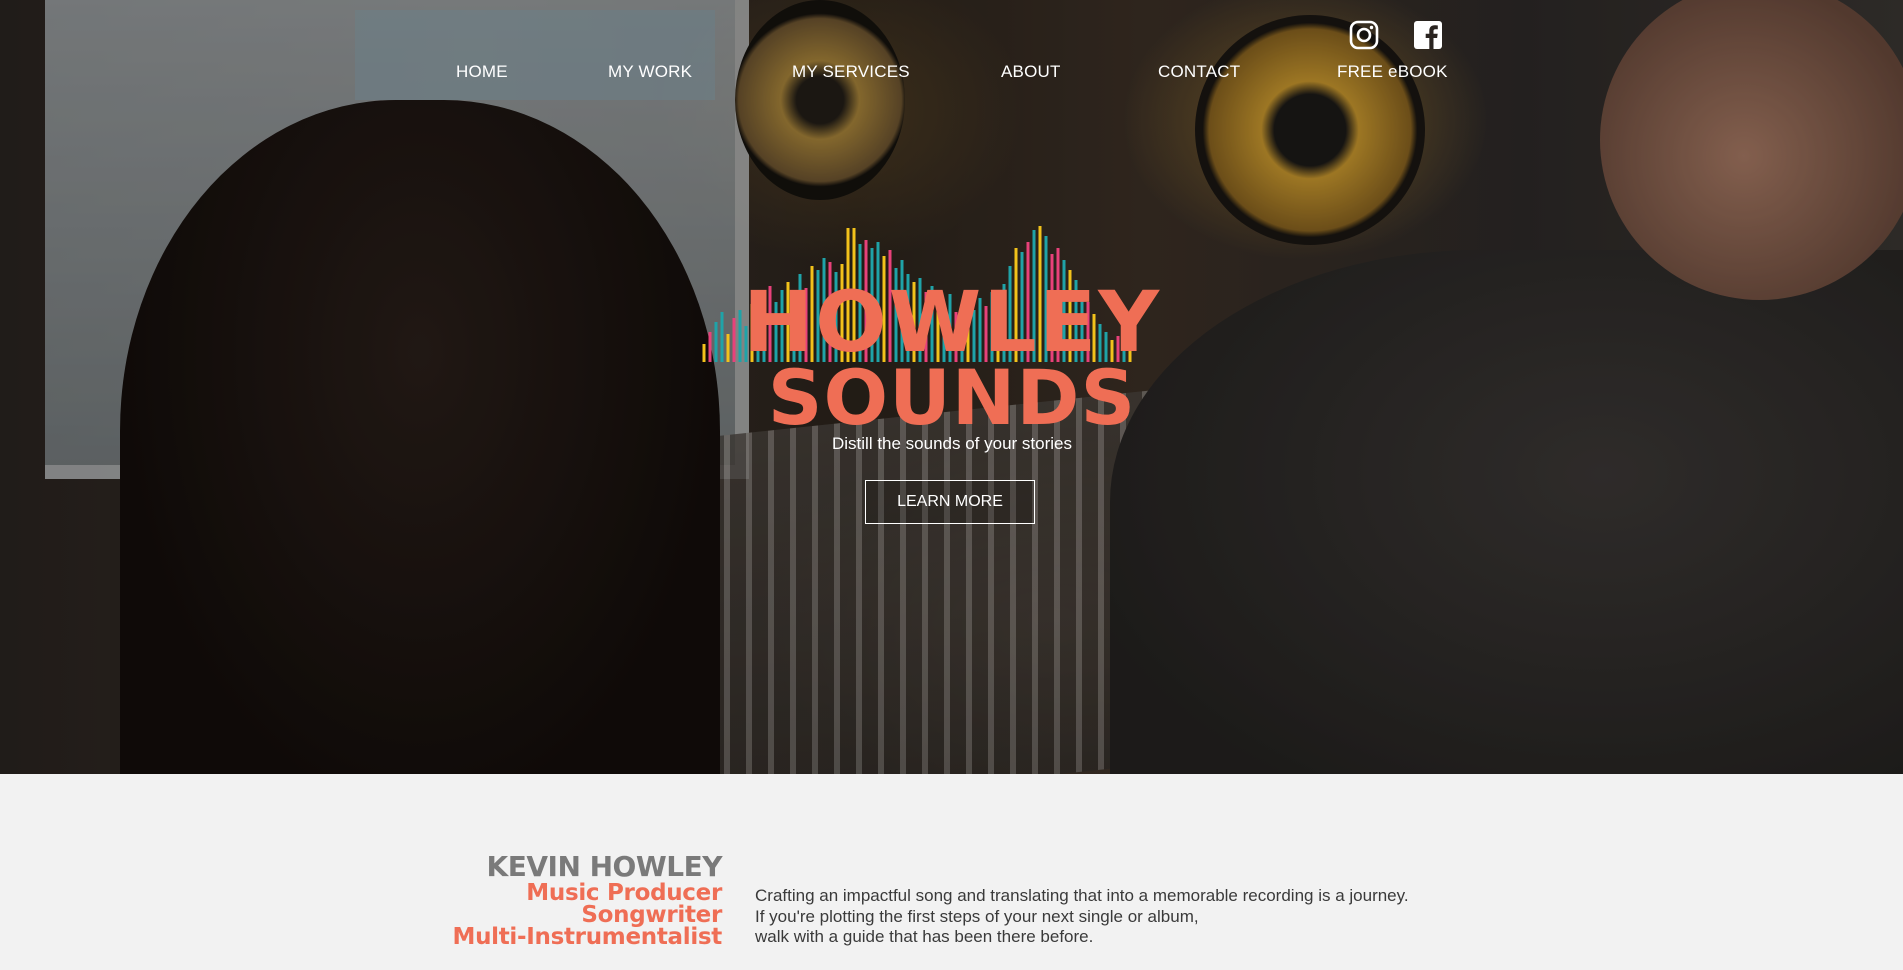 Image resolution: width=1903 pixels, height=970 pixels. I want to click on nav-contact: CONTACT, so click(1199, 72).